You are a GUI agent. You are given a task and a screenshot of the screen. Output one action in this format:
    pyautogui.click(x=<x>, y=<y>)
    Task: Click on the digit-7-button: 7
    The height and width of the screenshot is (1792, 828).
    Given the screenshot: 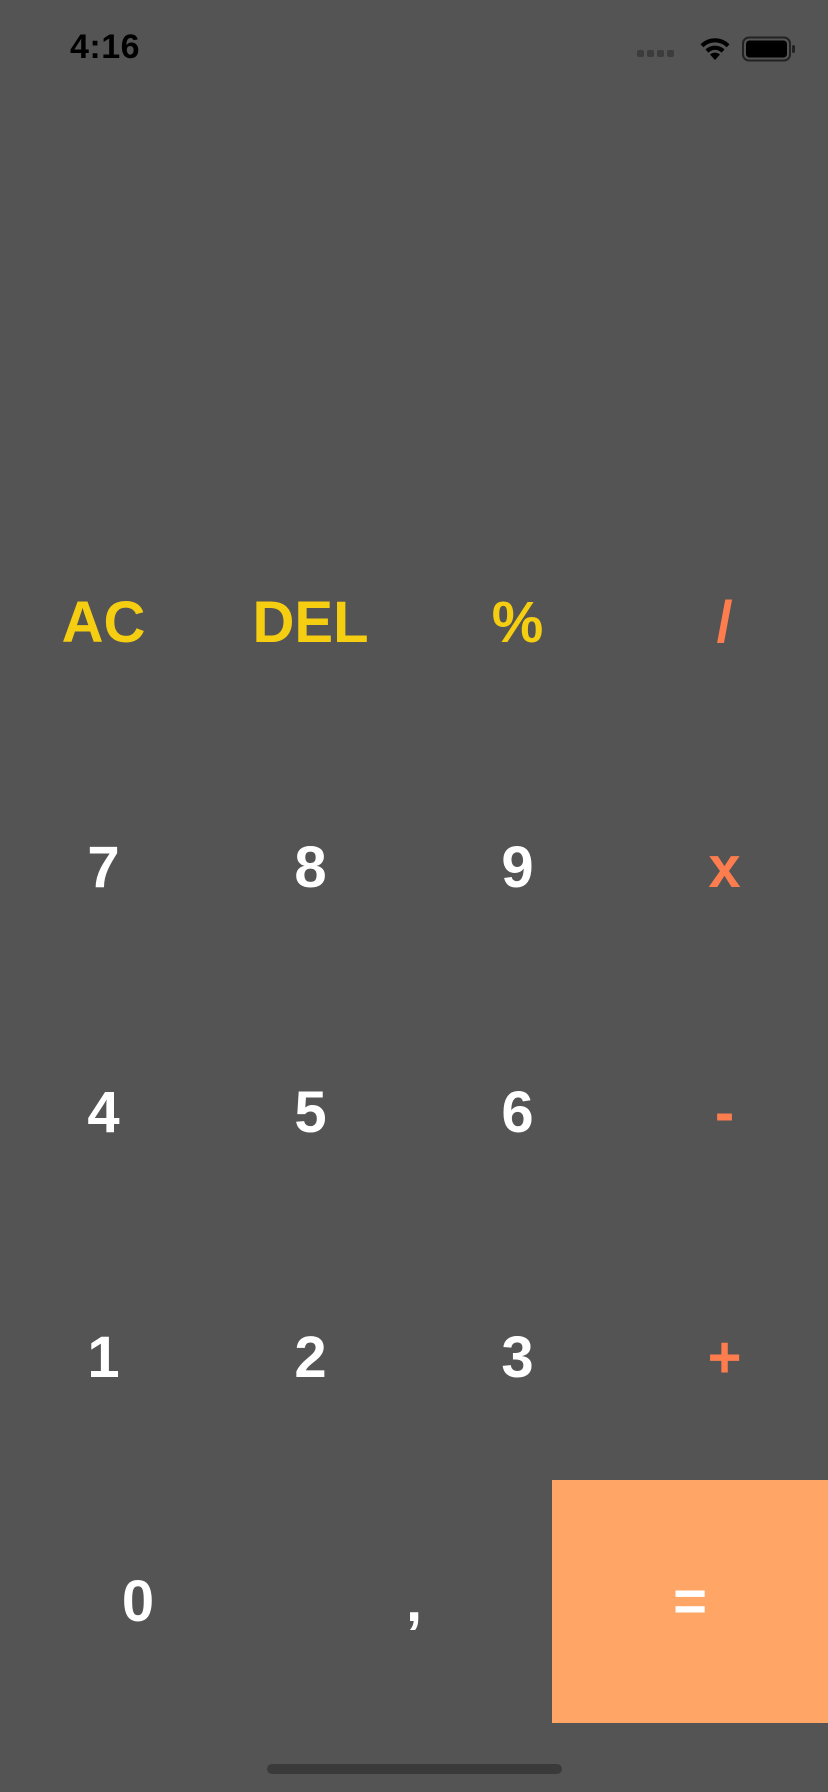 What is the action you would take?
    pyautogui.click(x=103, y=867)
    